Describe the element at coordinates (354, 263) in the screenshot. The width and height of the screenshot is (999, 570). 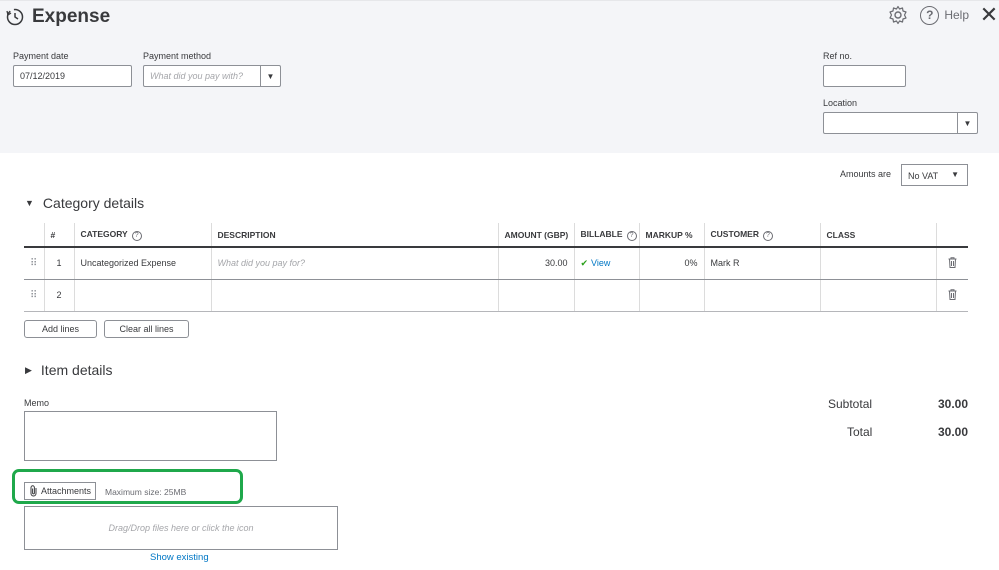
I see `description-cell: What did you pay for?` at that location.